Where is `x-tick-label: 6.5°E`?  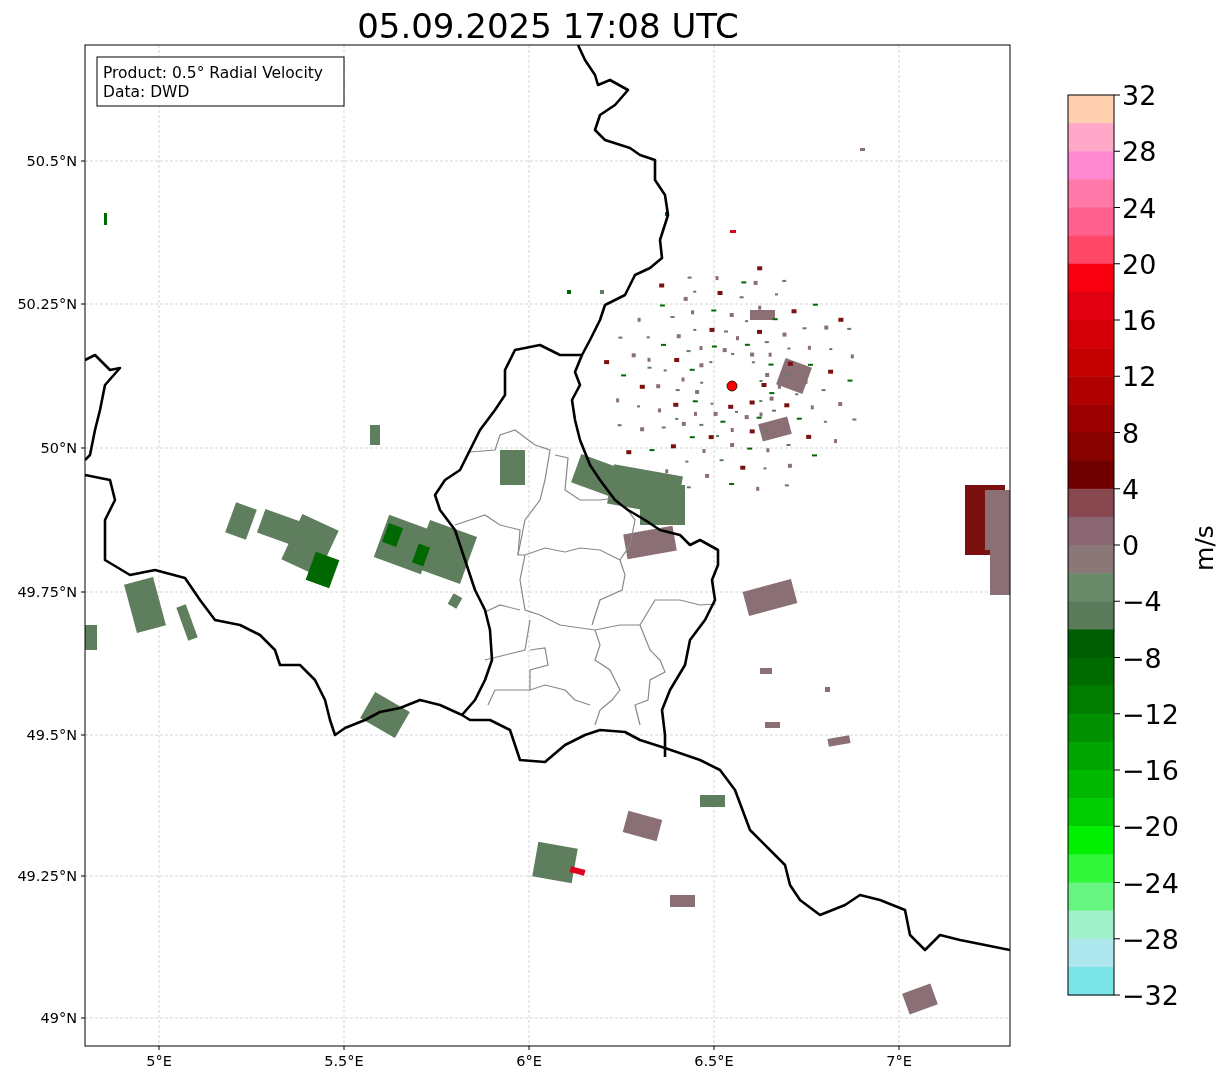
x-tick-label: 6.5°E is located at coordinates (714, 1061).